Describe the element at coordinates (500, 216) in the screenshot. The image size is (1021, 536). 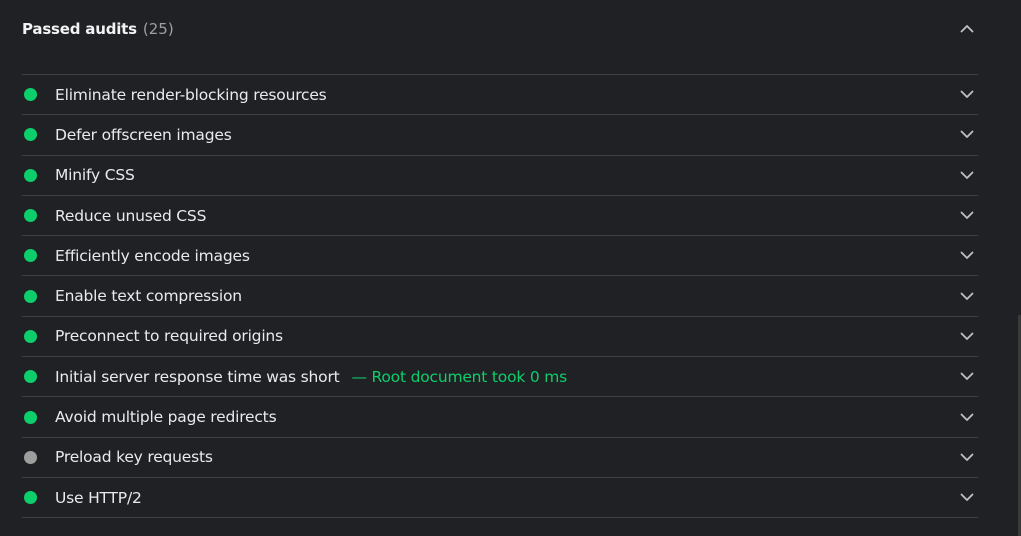
I see `audit-row-4: Reduce unused CSS` at that location.